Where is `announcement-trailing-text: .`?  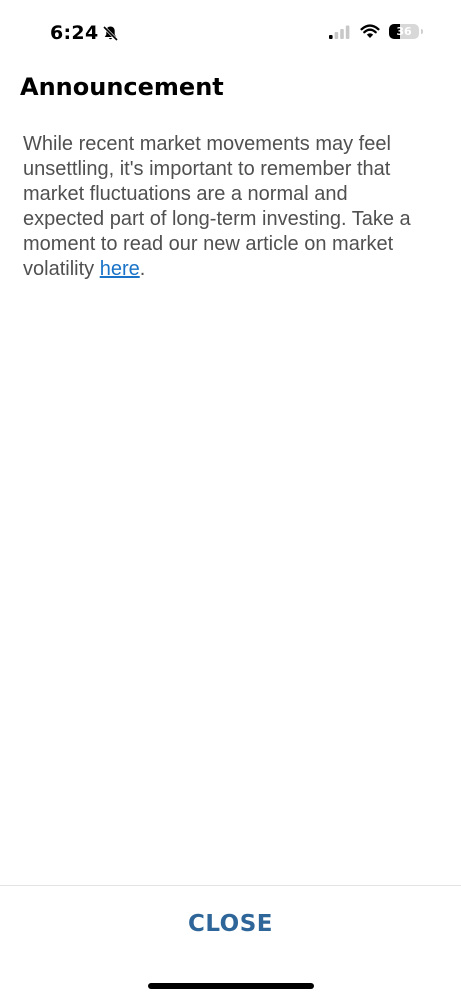 announcement-trailing-text: . is located at coordinates (142, 269).